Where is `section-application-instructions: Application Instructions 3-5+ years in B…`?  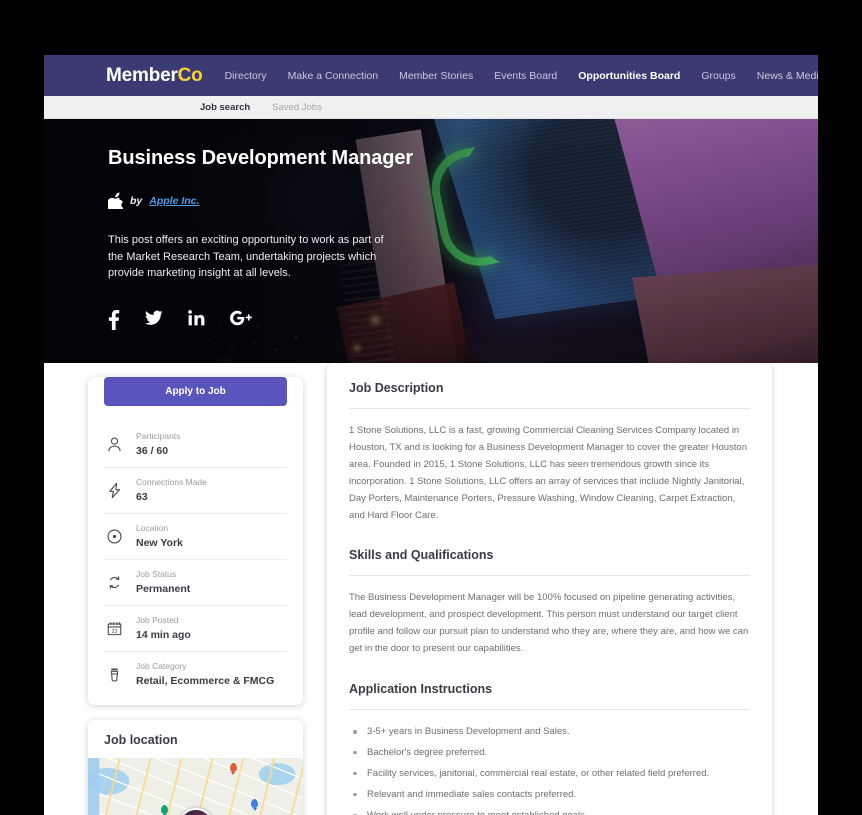 section-application-instructions: Application Instructions 3-5+ years in B… is located at coordinates (549, 748).